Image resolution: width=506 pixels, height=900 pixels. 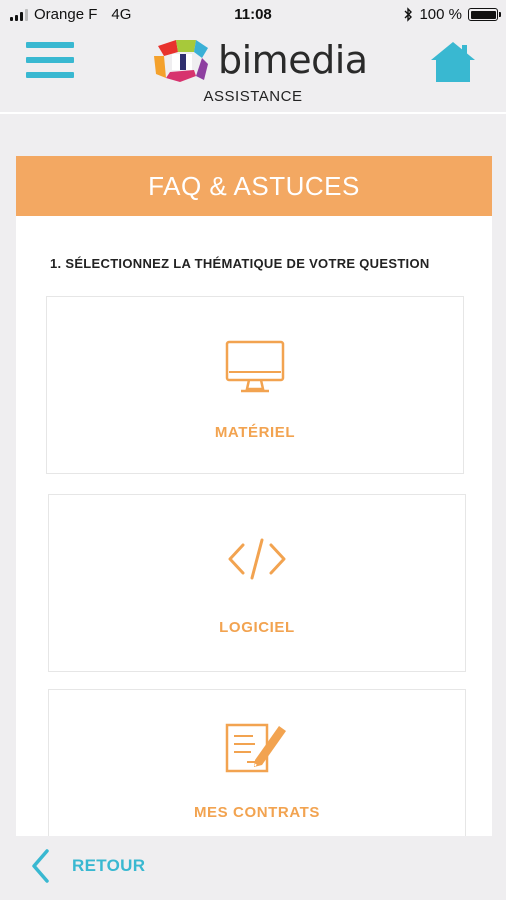 What do you see at coordinates (50, 62) in the screenshot?
I see `hamburger-menu-icon` at bounding box center [50, 62].